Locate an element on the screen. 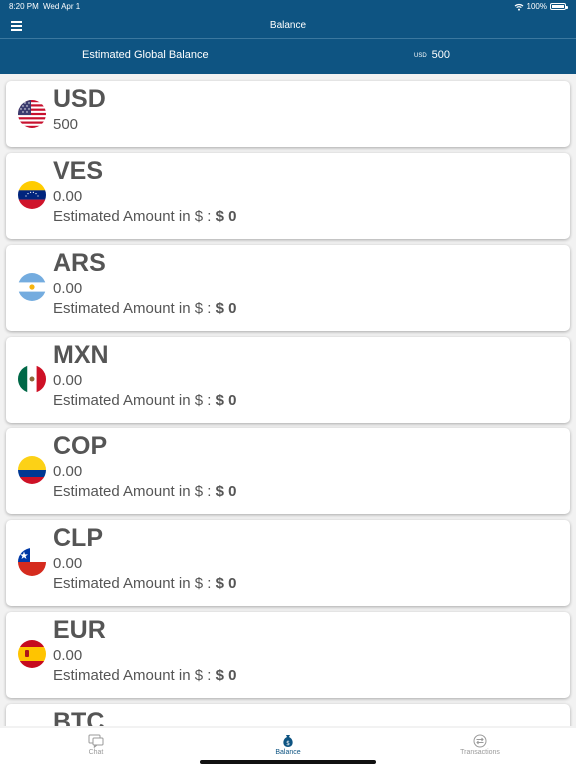  balance-card-mxn: MXN 0.00 Estimated Amount in $ : $ 0 is located at coordinates (288, 380).